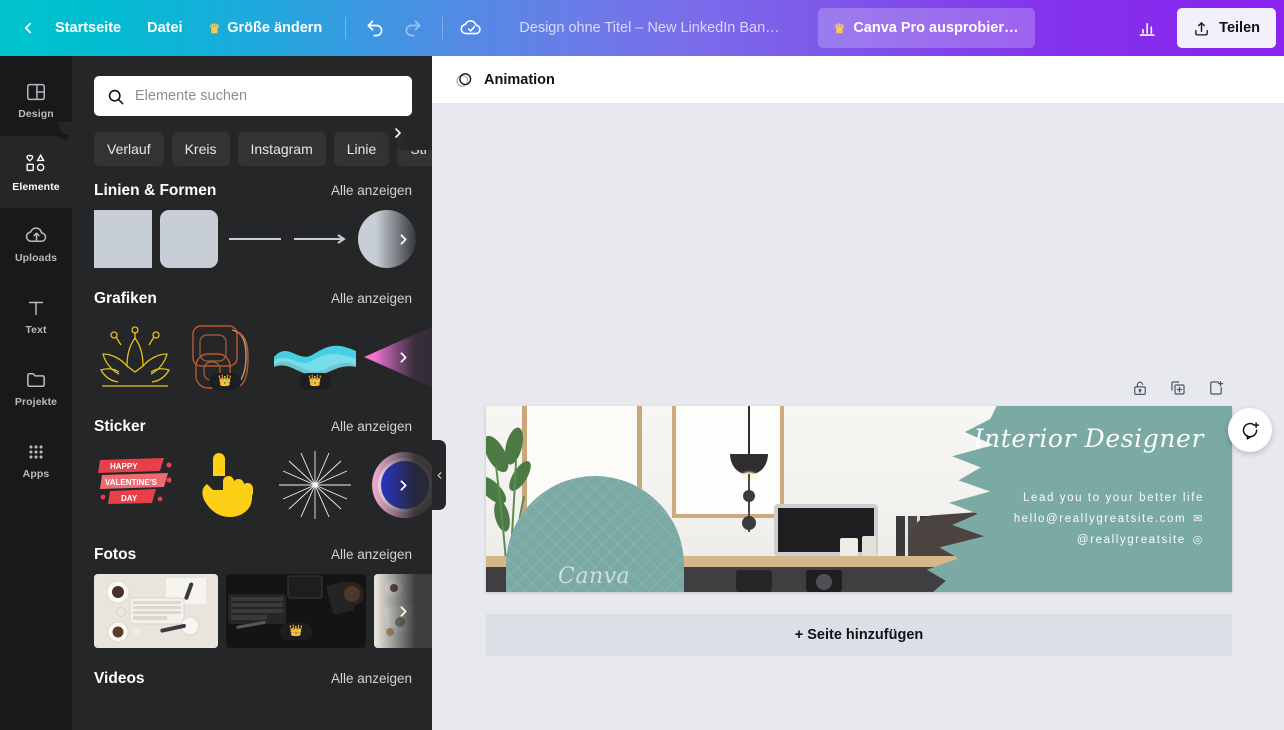 The image size is (1284, 730). I want to click on svg-text: HAPPY, so click(124, 466).